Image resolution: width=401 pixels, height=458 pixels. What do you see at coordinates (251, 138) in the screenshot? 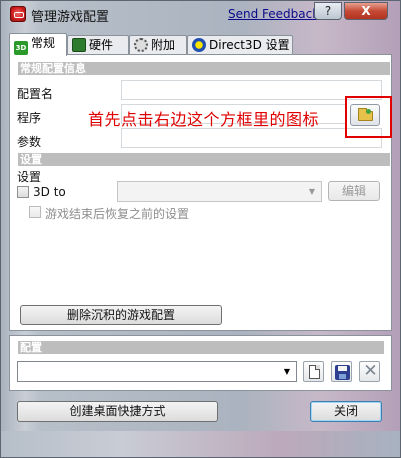
I see `params-field` at bounding box center [251, 138].